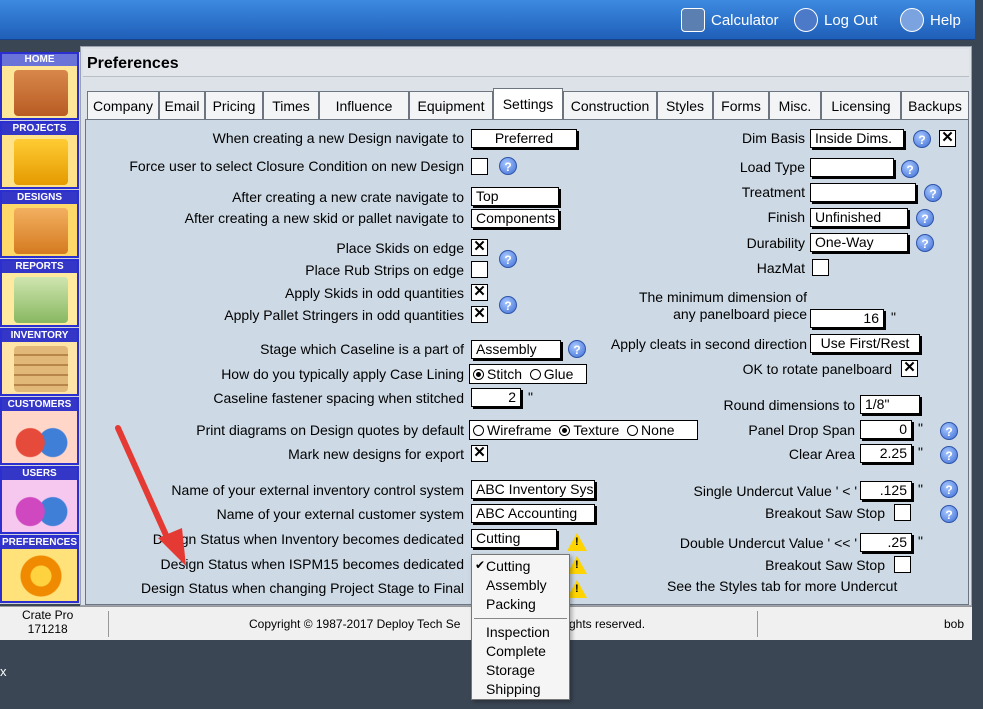 The width and height of the screenshot is (983, 709). I want to click on dim-basis-checkbox: ✕, so click(947, 138).